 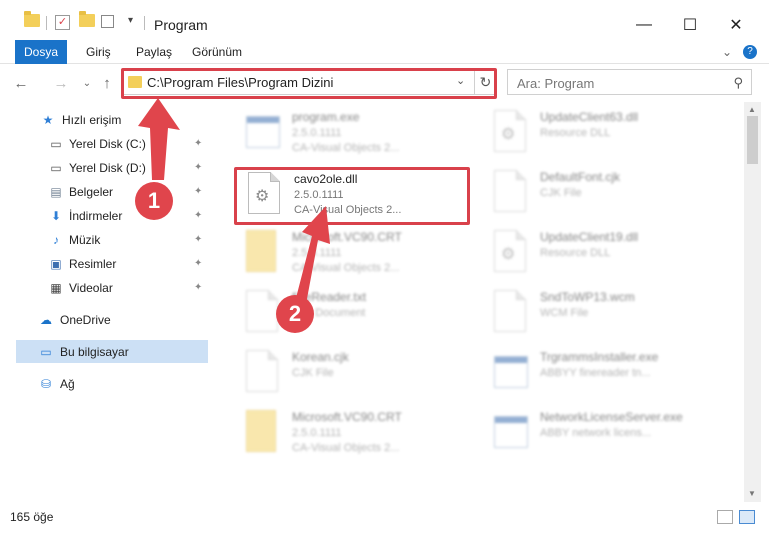 What do you see at coordinates (725, 517) in the screenshot?
I see `details-view-icon` at bounding box center [725, 517].